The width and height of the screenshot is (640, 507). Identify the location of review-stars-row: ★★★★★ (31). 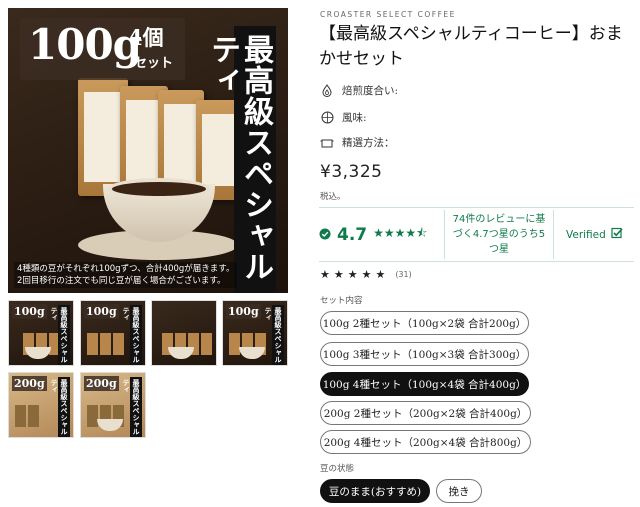
(366, 274).